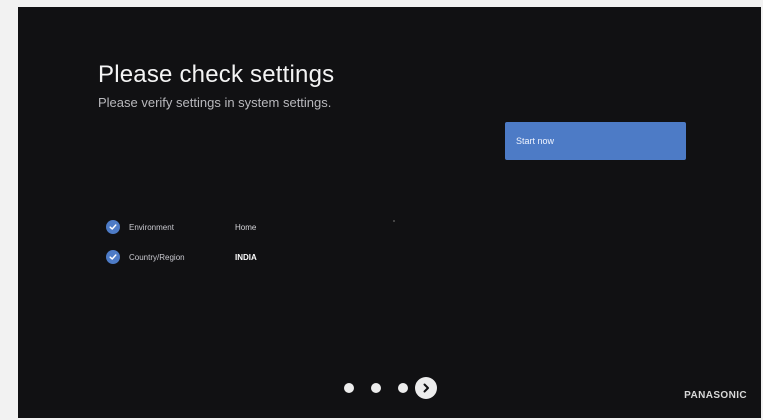  What do you see at coordinates (151, 227) in the screenshot?
I see `setting-label: Environment` at bounding box center [151, 227].